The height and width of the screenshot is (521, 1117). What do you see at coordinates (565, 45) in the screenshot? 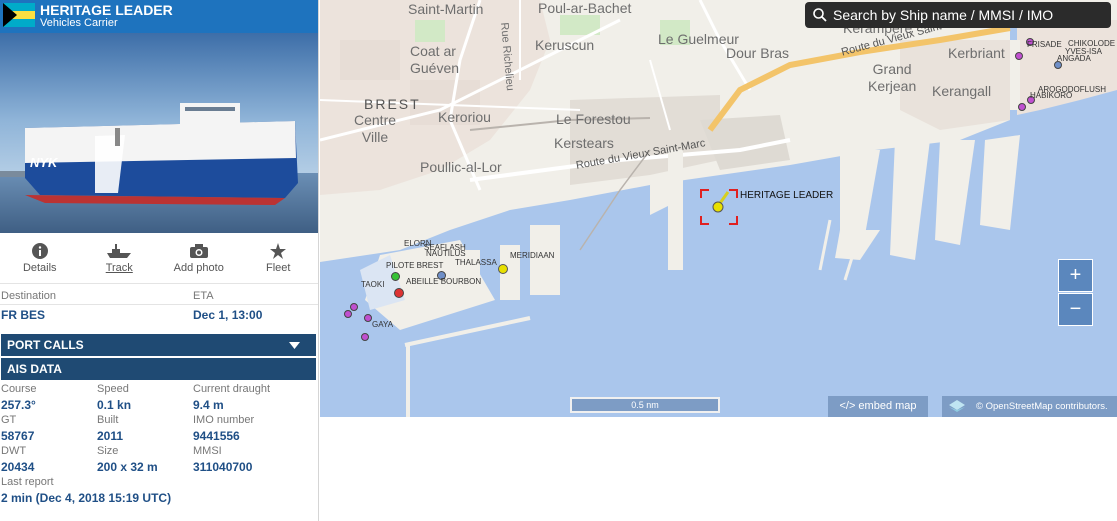
I see `place-keruscun: Keruscun` at bounding box center [565, 45].